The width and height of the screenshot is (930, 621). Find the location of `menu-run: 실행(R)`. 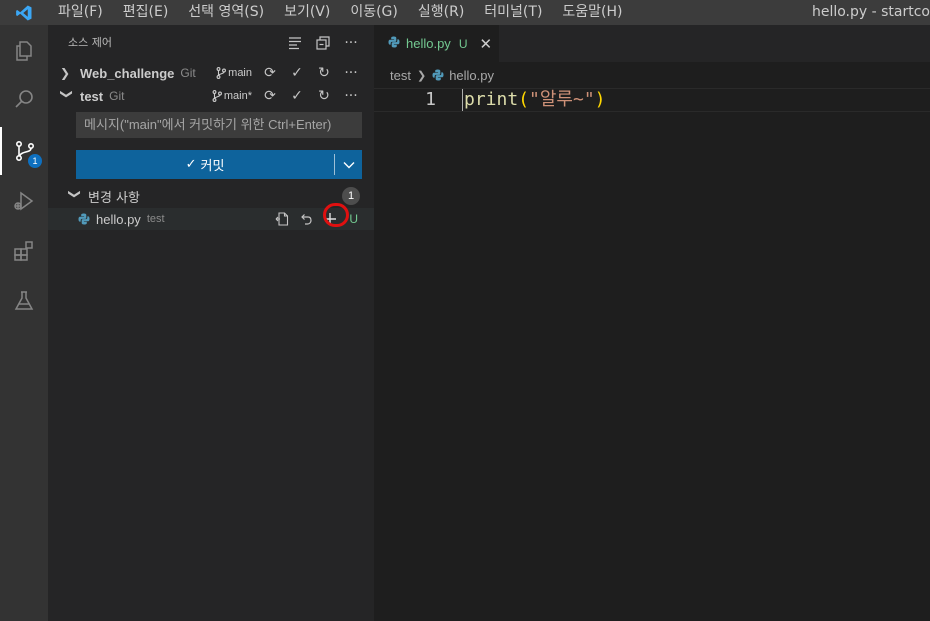

menu-run: 실행(R) is located at coordinates (441, 12).